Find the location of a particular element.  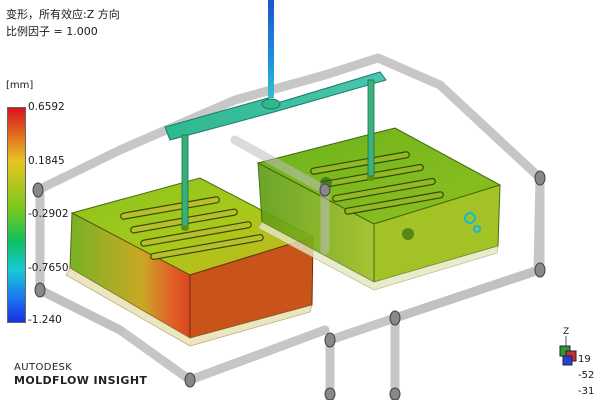

legend-tick-max: 0.6592 is located at coordinates (46, 107).